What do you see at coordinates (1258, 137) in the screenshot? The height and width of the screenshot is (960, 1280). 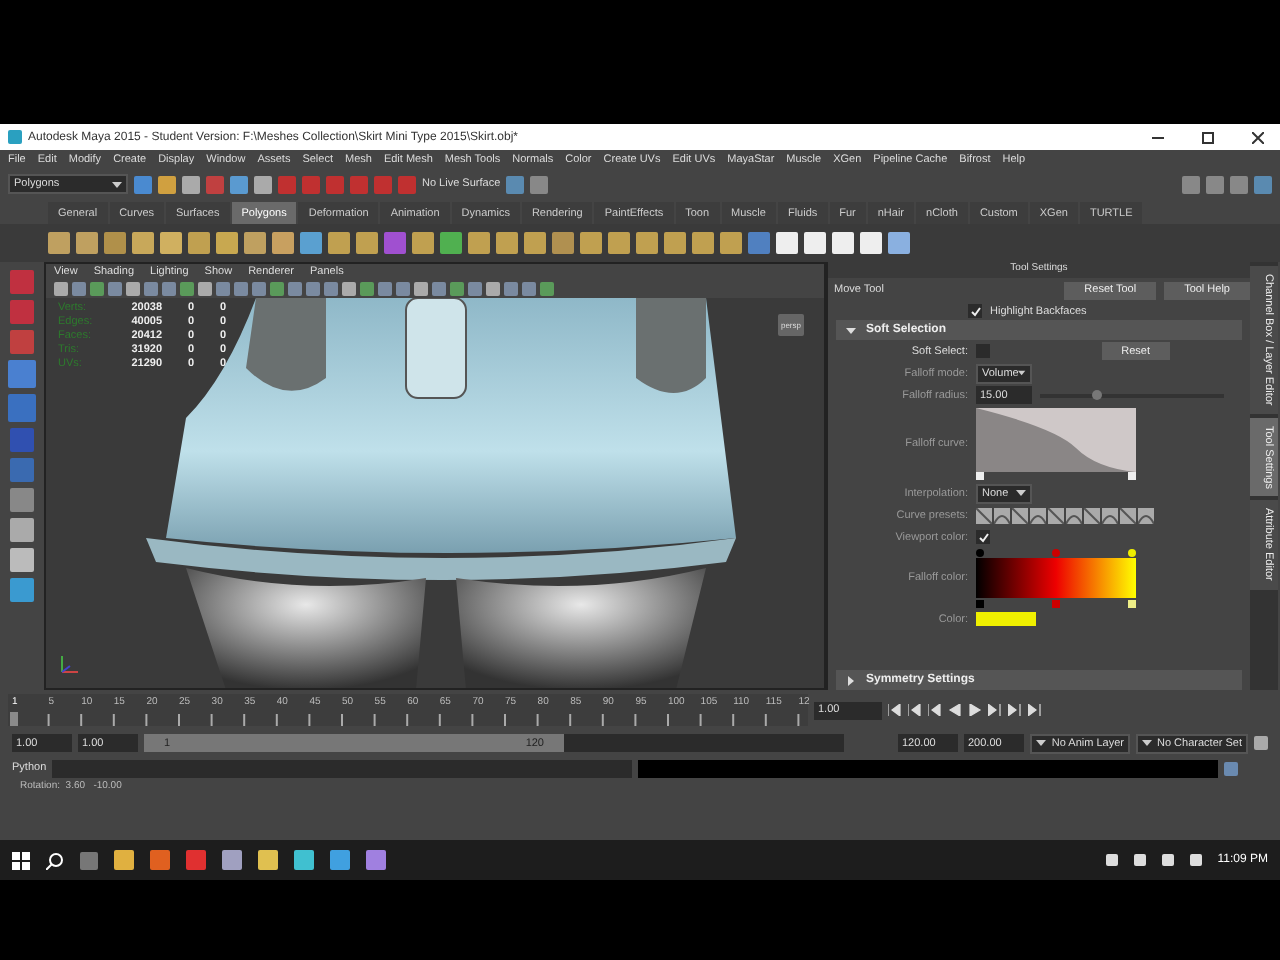 I see `close-icon` at bounding box center [1258, 137].